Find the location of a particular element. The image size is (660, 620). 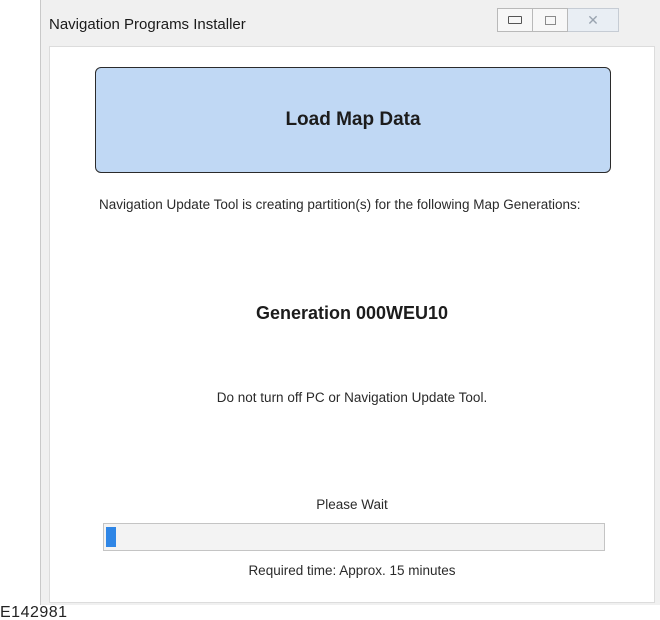

map-generation: Generation 000WEU10 is located at coordinates (352, 313).